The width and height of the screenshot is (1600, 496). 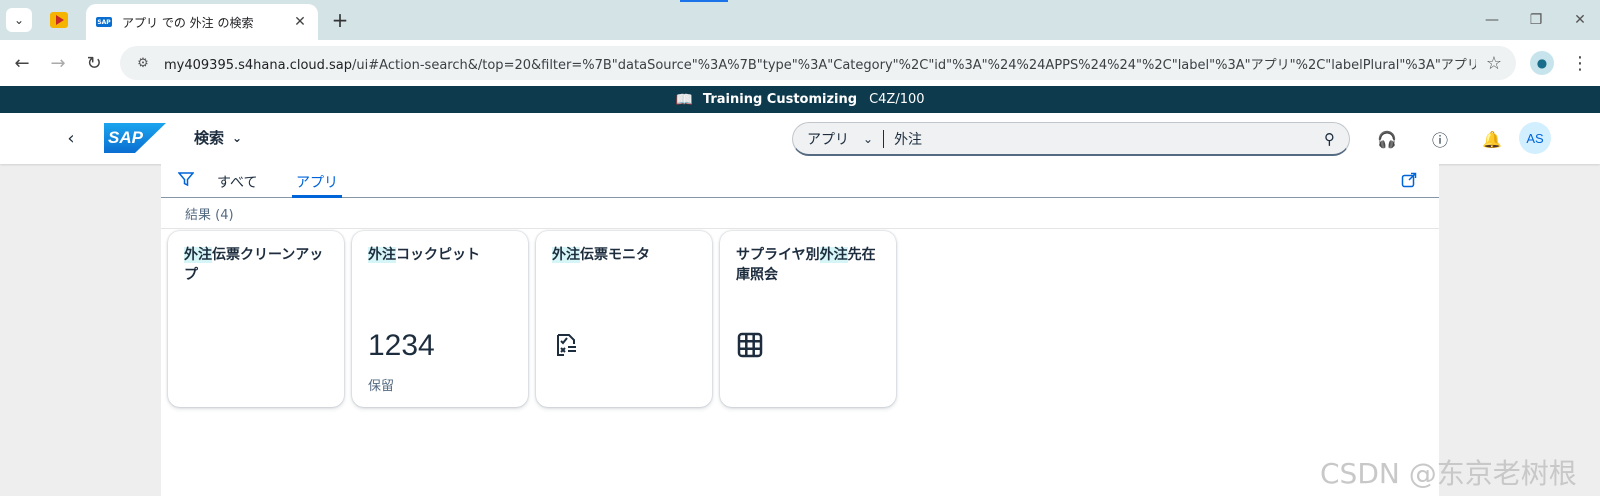 I want to click on back-chevron-icon: ‹, so click(x=71, y=138).